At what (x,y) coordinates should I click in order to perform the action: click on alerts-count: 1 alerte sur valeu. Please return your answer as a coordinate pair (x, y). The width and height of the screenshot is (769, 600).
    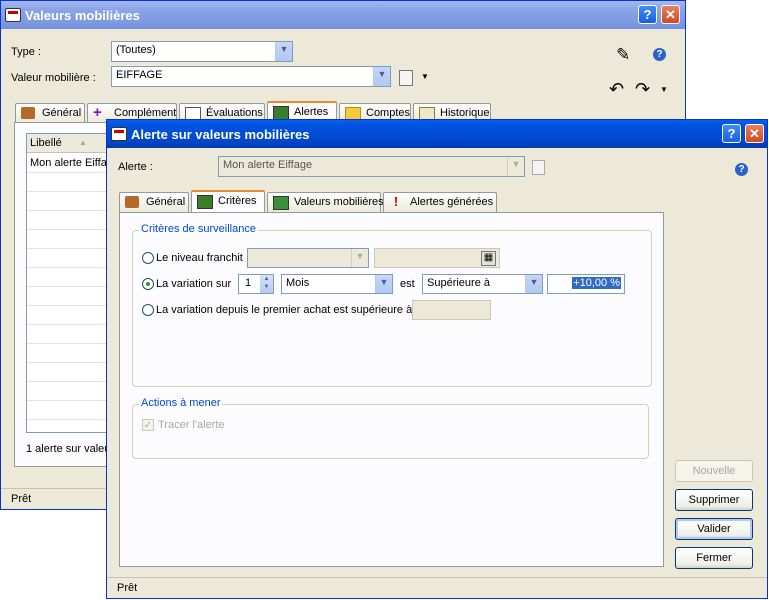
    Looking at the image, I should click on (68, 449).